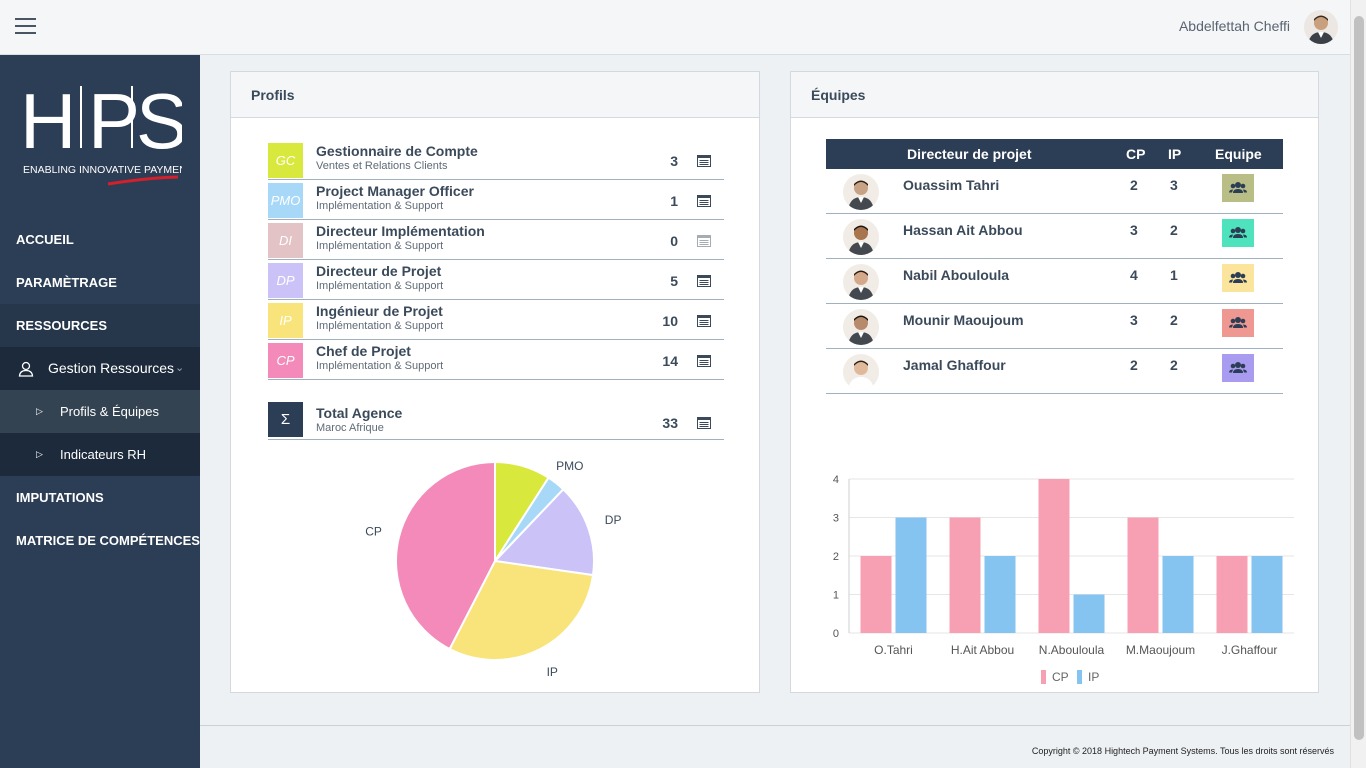 Image resolution: width=1366 pixels, height=768 pixels. Describe the element at coordinates (495, 95) in the screenshot. I see `panel-title: Profils` at that location.